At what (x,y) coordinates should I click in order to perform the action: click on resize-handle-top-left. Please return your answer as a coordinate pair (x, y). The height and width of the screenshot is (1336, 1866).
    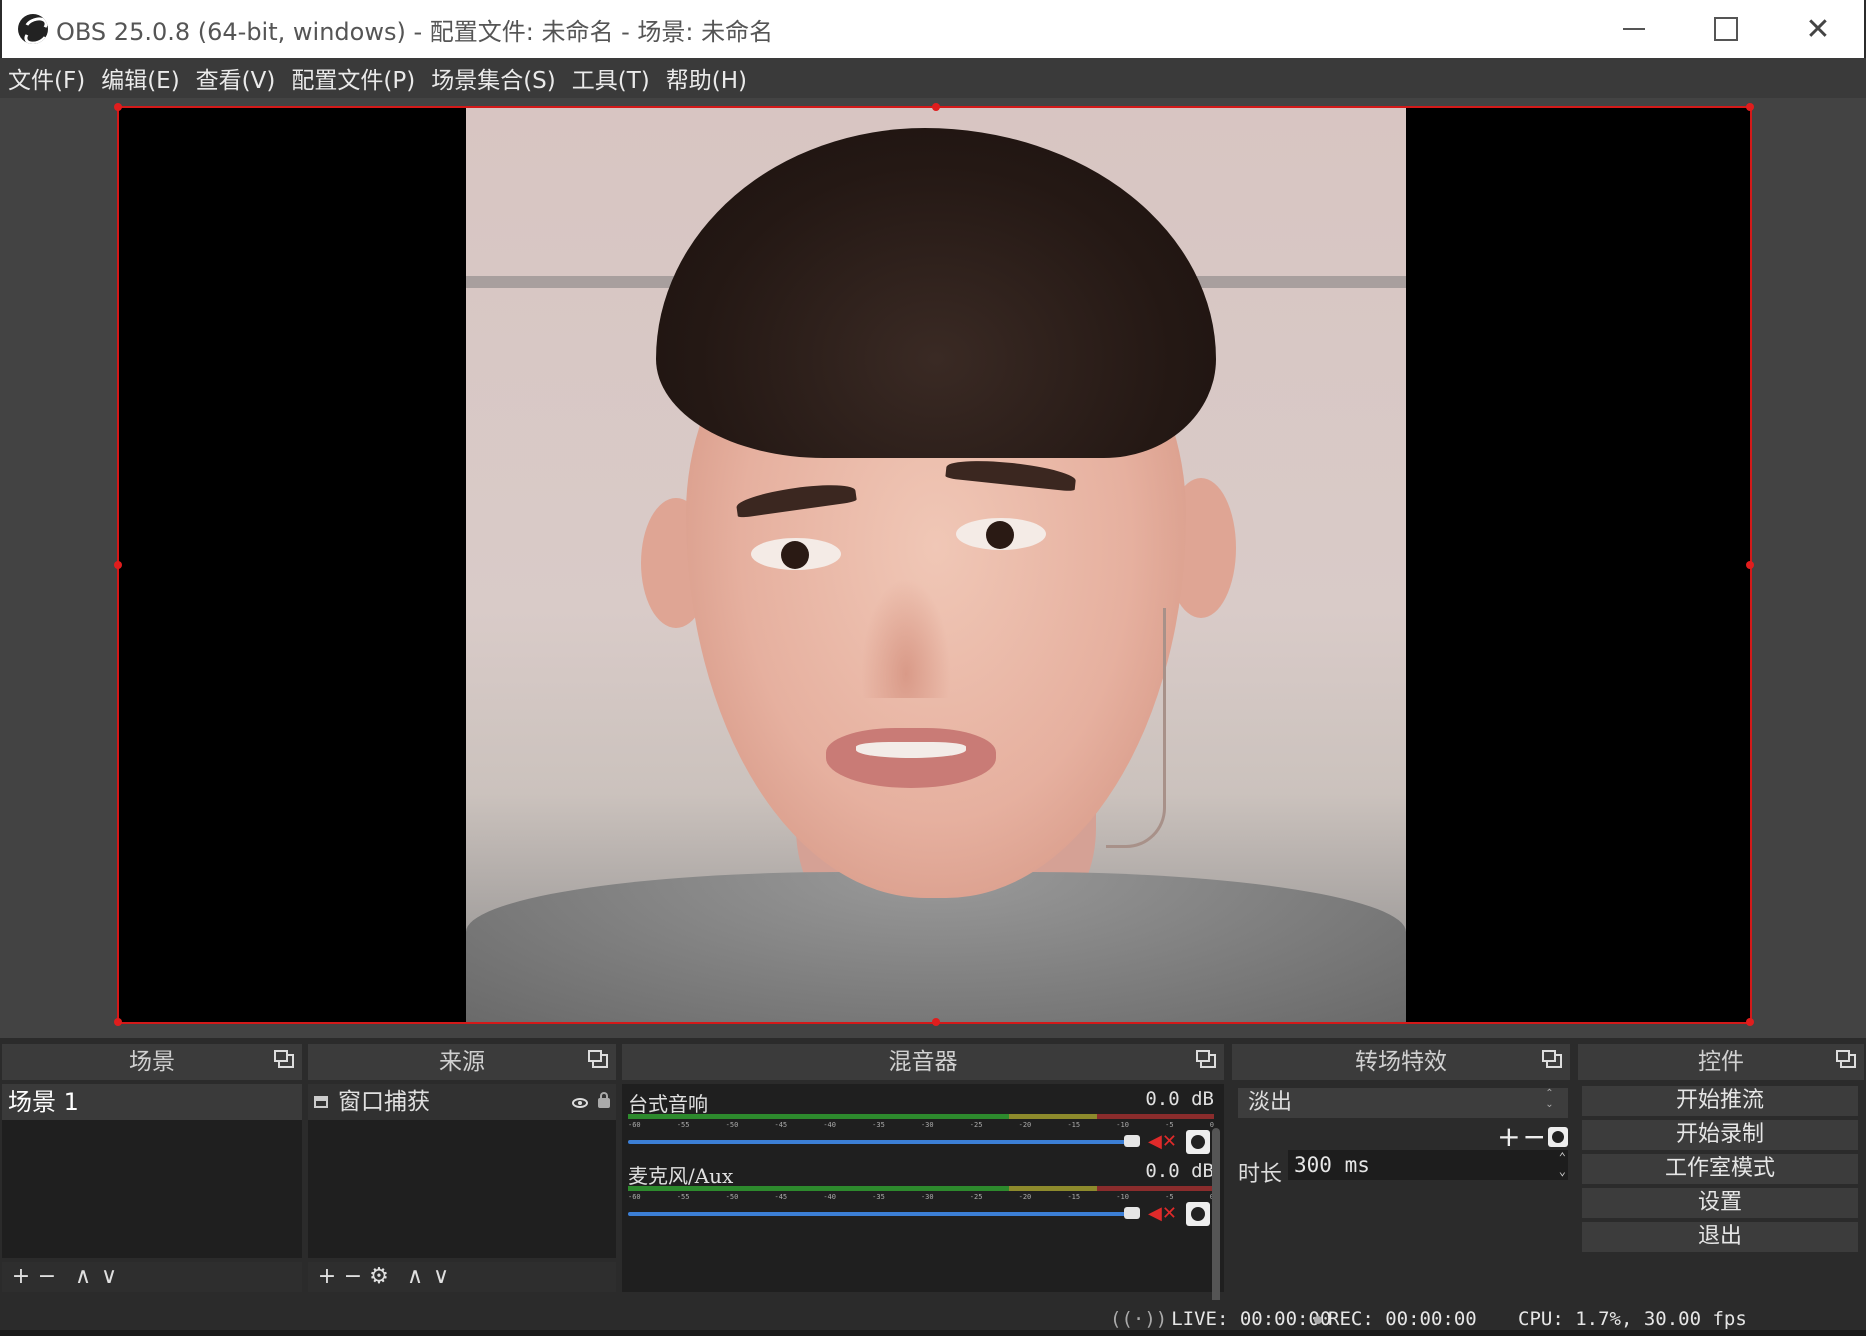
    Looking at the image, I should click on (118, 107).